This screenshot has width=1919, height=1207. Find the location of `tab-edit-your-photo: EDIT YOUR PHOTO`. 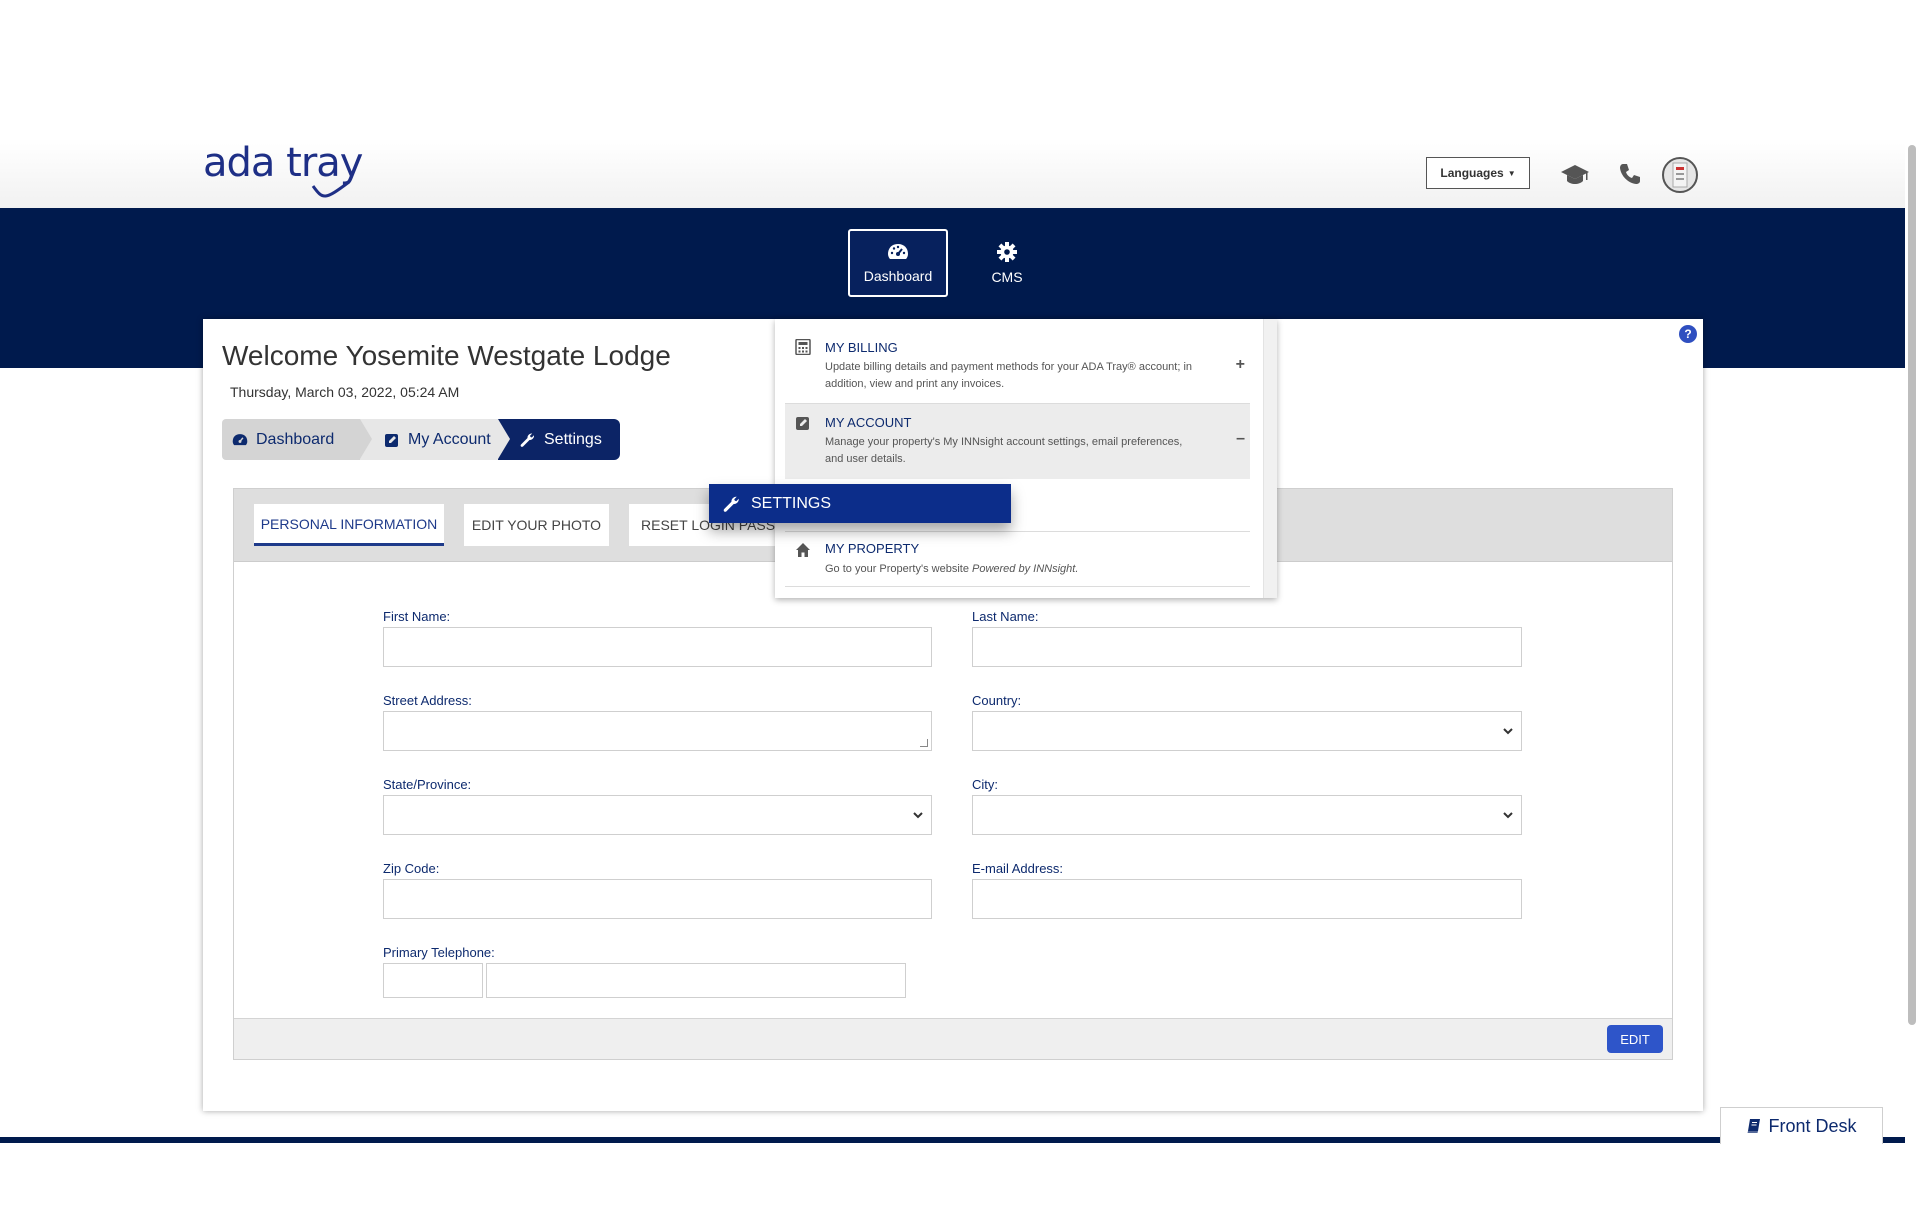

tab-edit-your-photo: EDIT YOUR PHOTO is located at coordinates (536, 525).